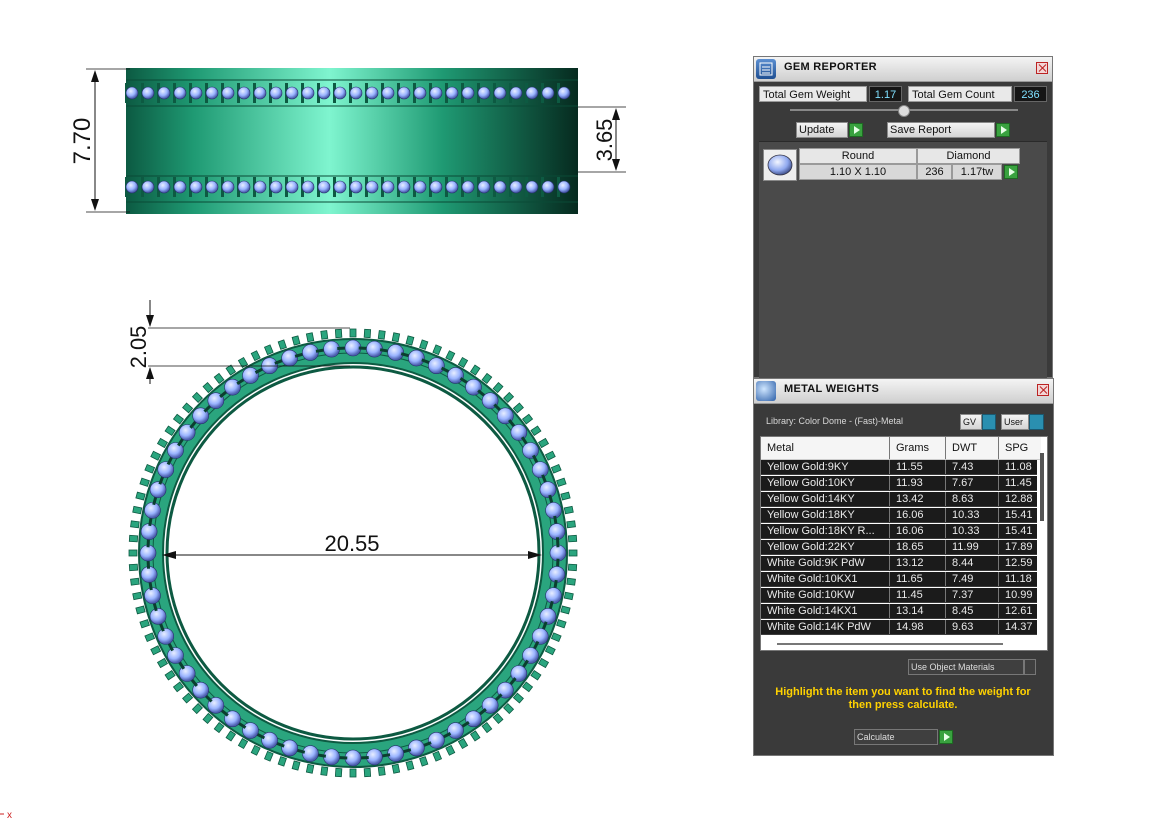  What do you see at coordinates (1042, 487) in the screenshot?
I see `vertical-scrollbar` at bounding box center [1042, 487].